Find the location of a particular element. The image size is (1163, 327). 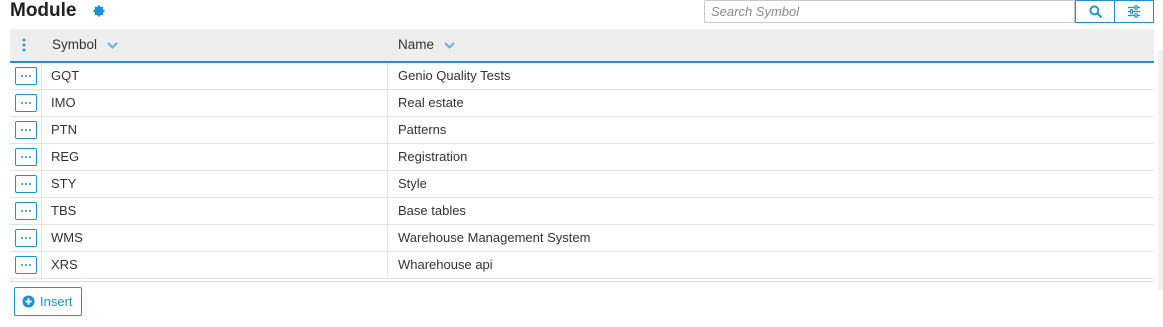

page-header: Module is located at coordinates (581, 12).